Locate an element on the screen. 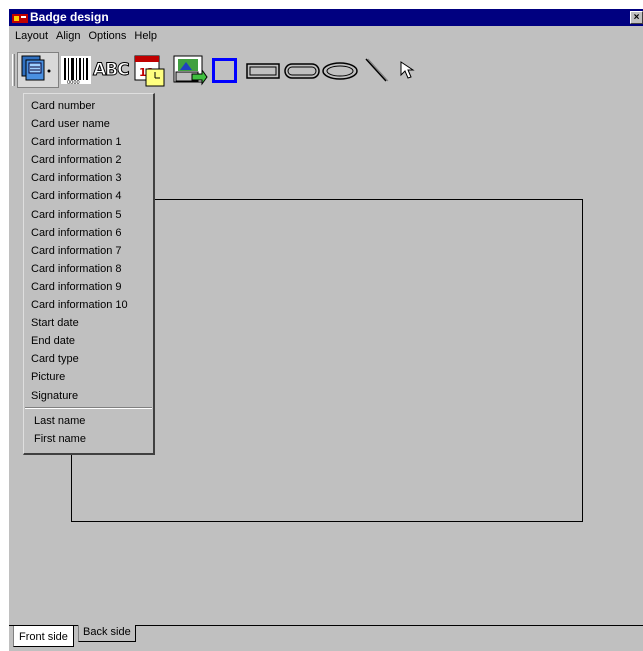 The image size is (643, 651). menu-item-card-number: Card number is located at coordinates (88, 106).